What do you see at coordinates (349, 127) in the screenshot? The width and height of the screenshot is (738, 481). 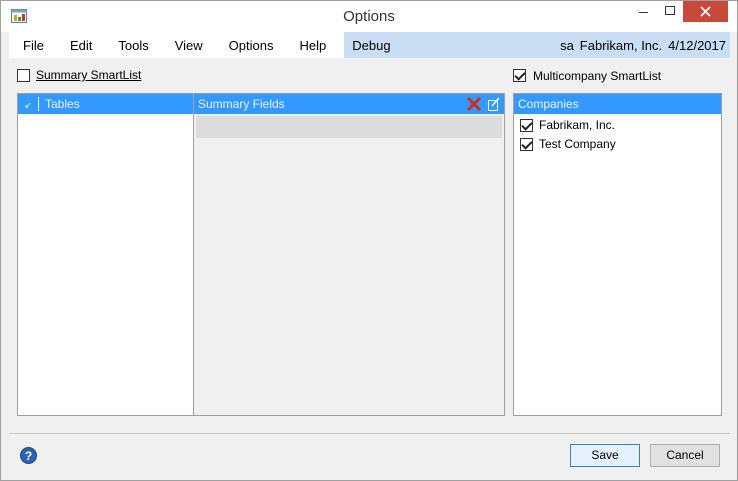 I see `summary-fields-row` at bounding box center [349, 127].